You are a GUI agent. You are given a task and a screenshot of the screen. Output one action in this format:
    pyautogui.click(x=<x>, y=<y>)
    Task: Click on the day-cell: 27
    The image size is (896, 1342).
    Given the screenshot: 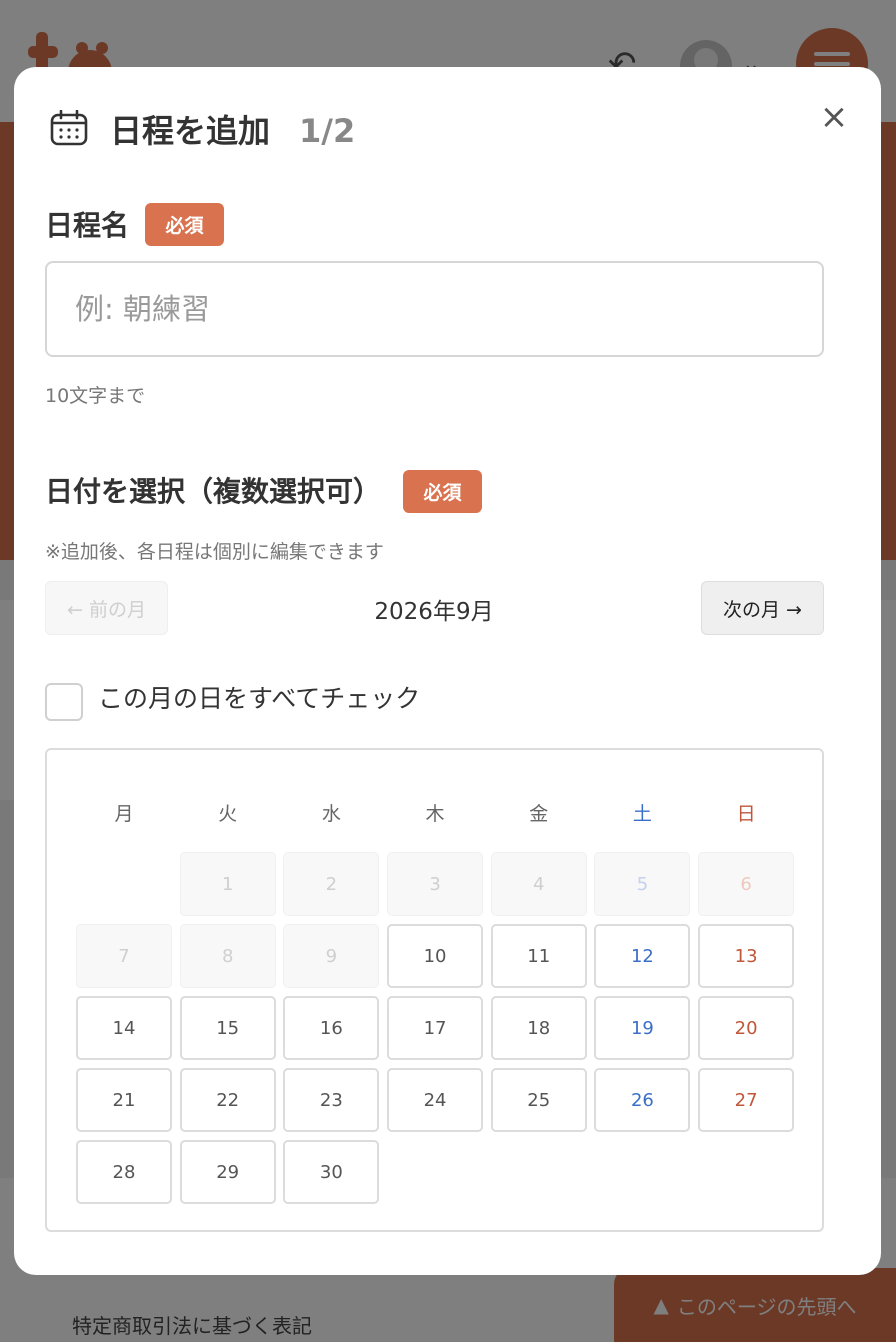 What is the action you would take?
    pyautogui.click(x=746, y=1100)
    